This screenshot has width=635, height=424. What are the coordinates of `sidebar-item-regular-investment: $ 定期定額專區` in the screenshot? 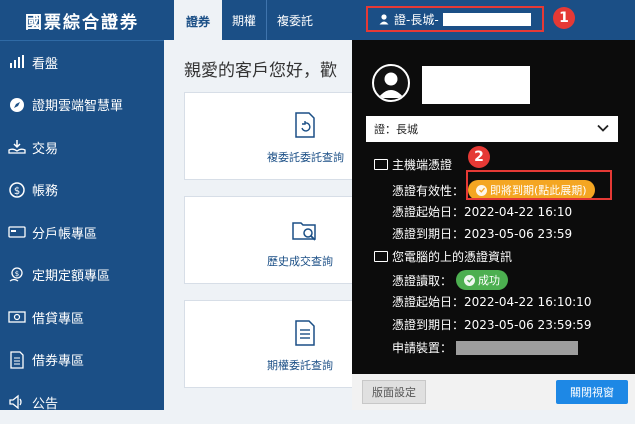 It's located at (82, 275).